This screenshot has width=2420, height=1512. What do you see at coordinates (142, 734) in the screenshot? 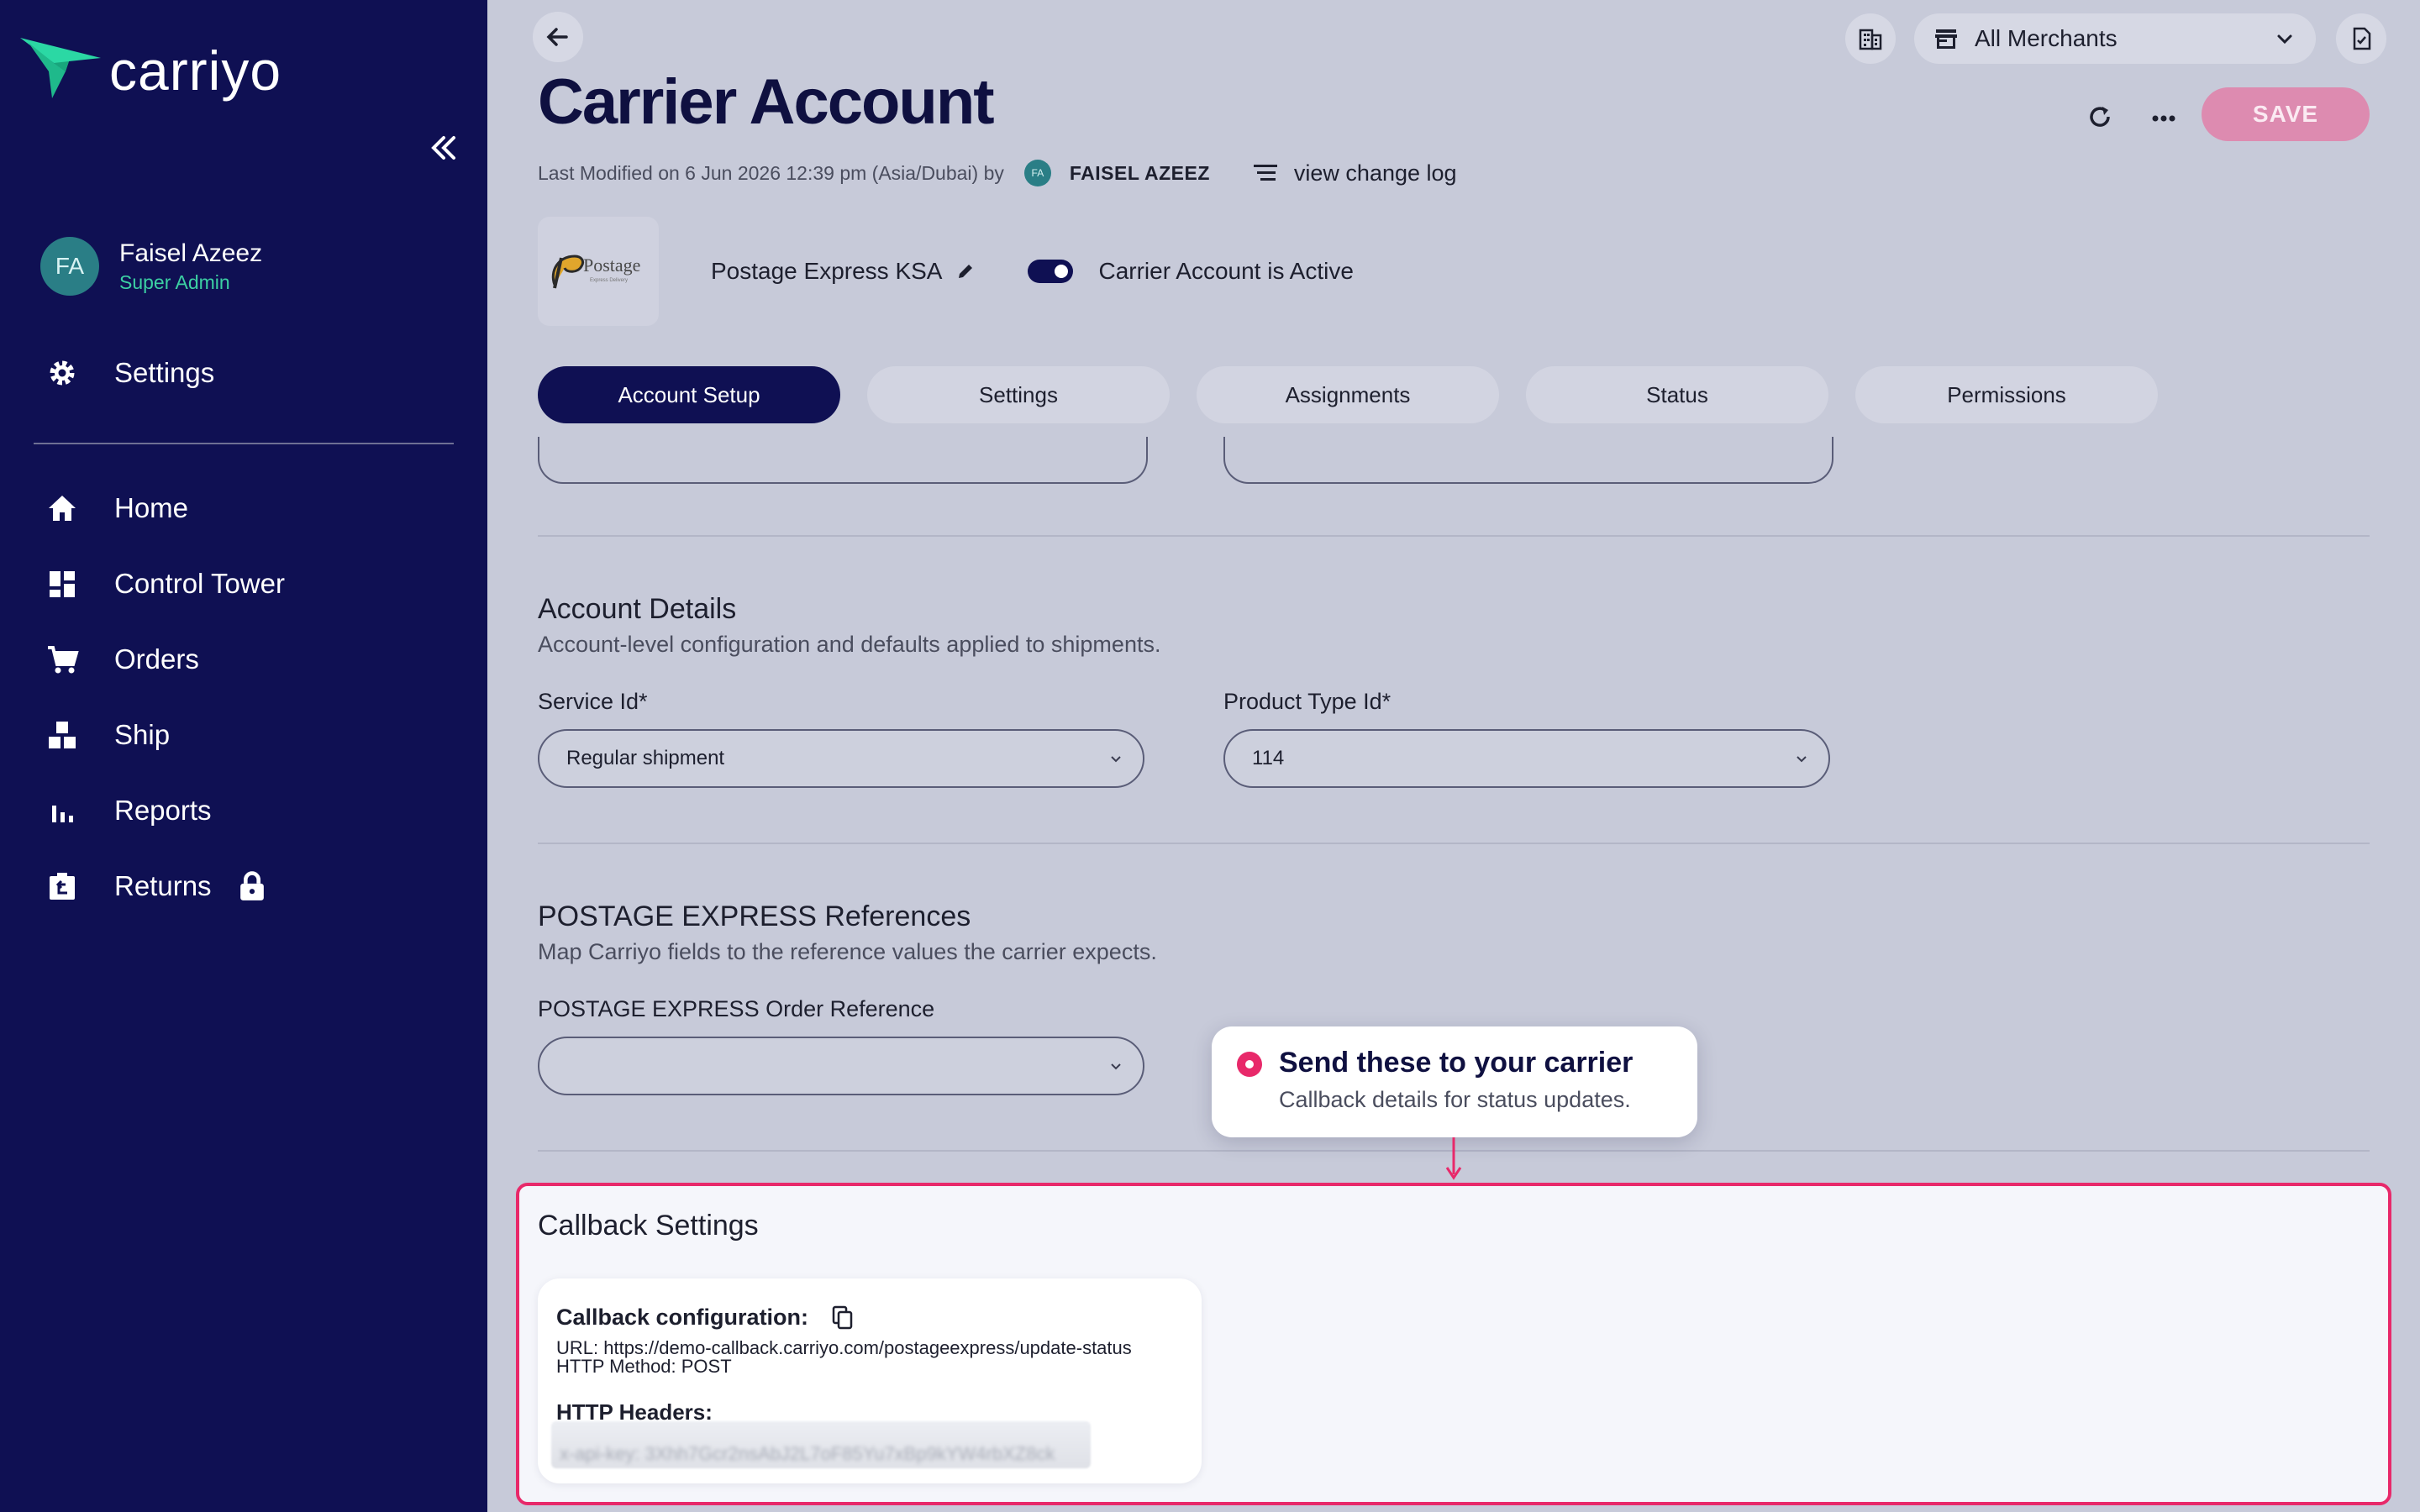
I see `sidebar-item-label: Ship` at bounding box center [142, 734].